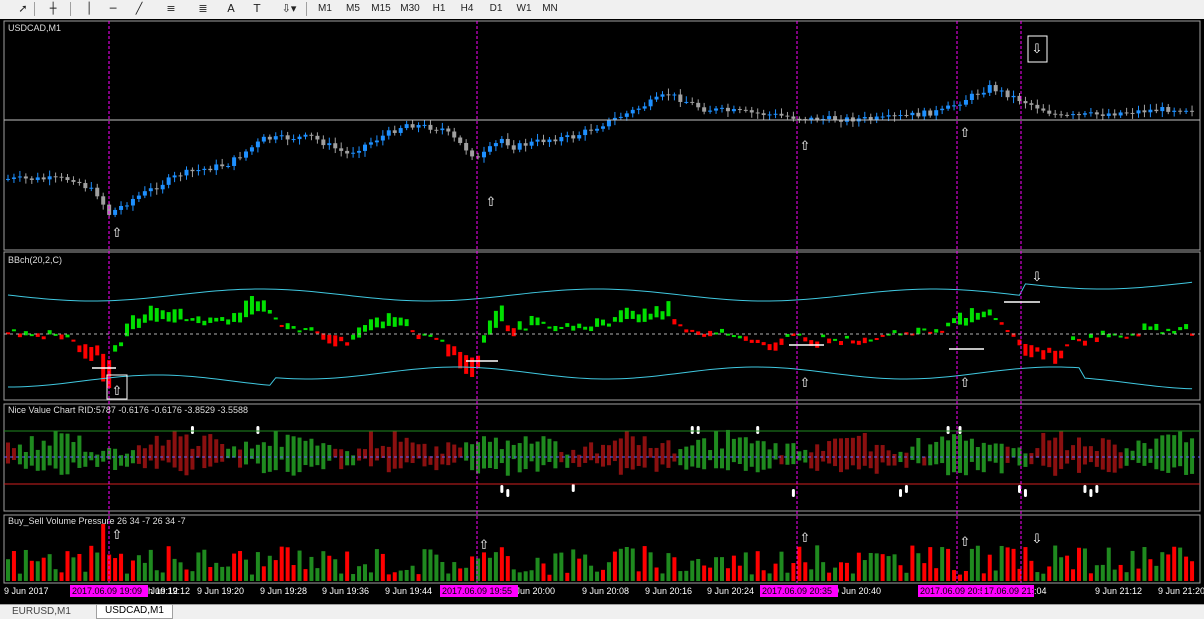 The width and height of the screenshot is (1204, 619). I want to click on vertical-line-icon: │, so click(89, 9).